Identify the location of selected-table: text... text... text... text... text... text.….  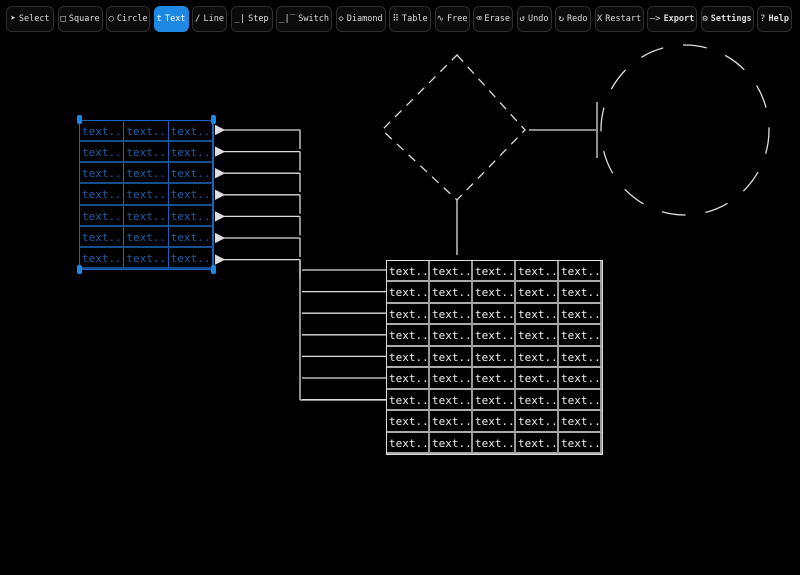
(146, 195).